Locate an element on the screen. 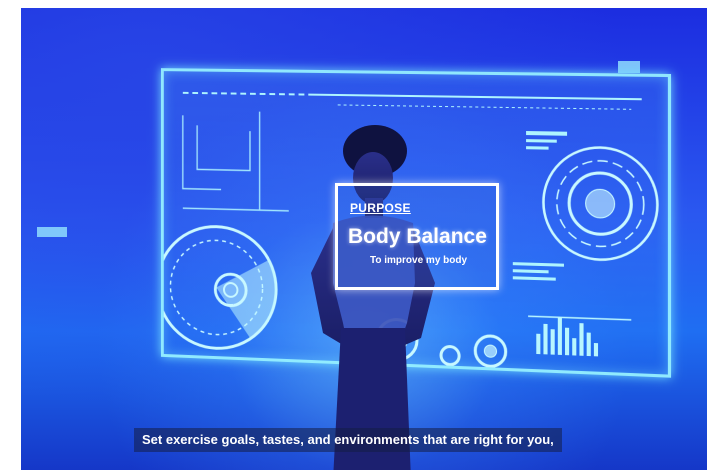 The image size is (717, 472). purpose-title: Body Balance is located at coordinates (417, 236).